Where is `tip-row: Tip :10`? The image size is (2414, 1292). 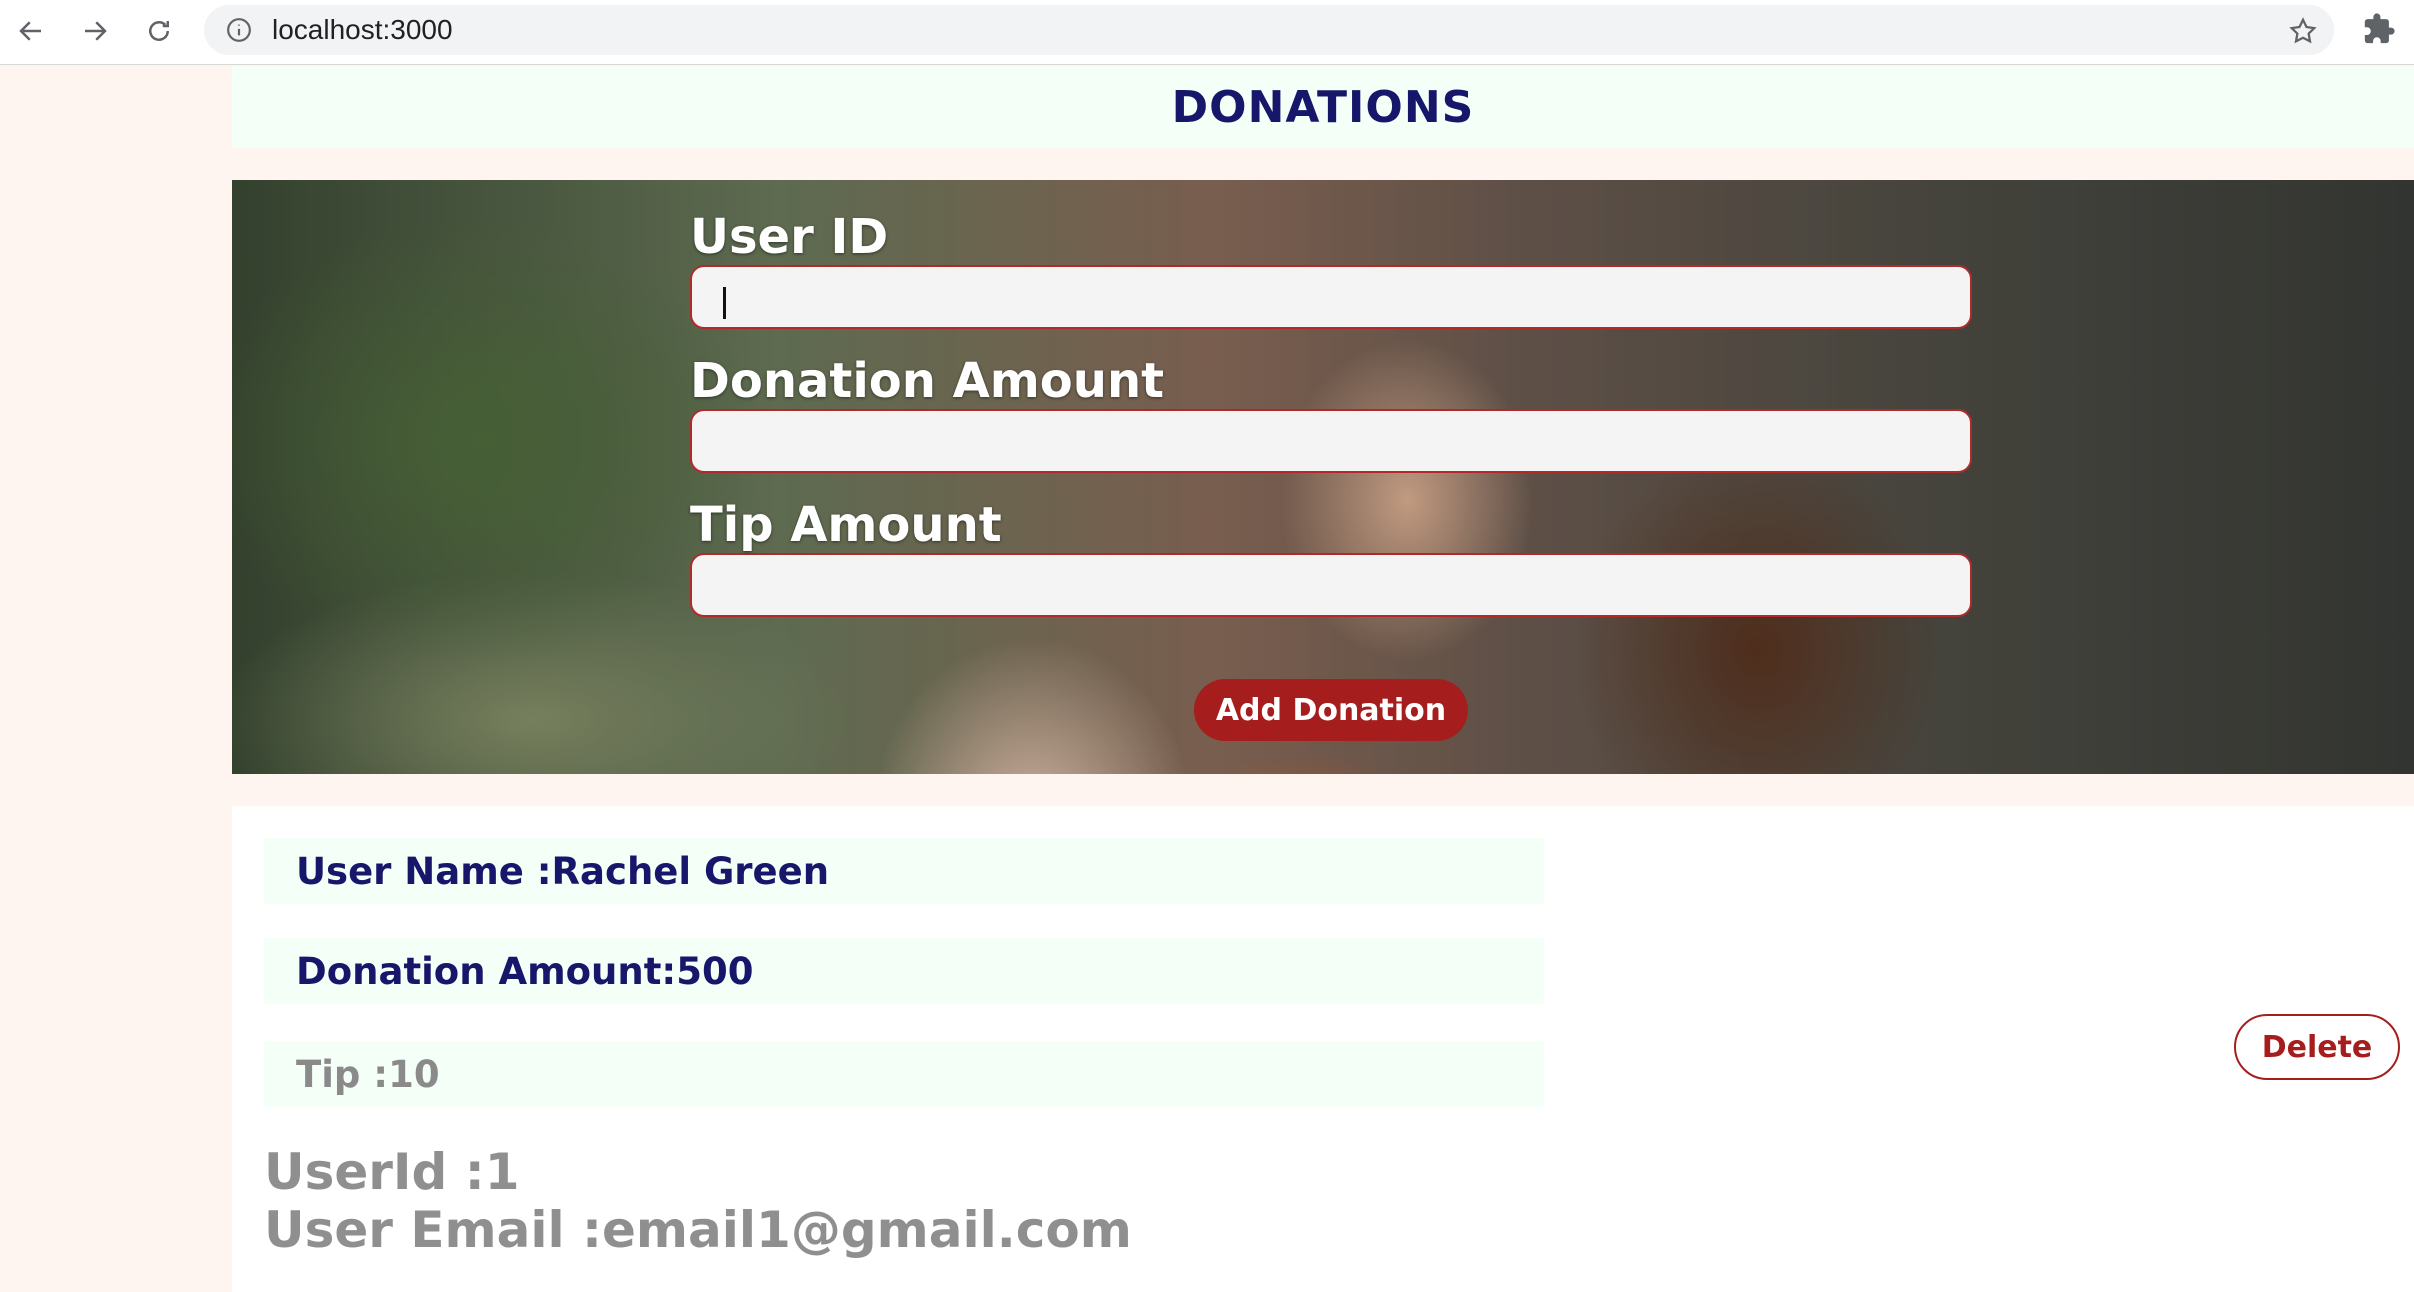 tip-row: Tip :10 is located at coordinates (904, 1074).